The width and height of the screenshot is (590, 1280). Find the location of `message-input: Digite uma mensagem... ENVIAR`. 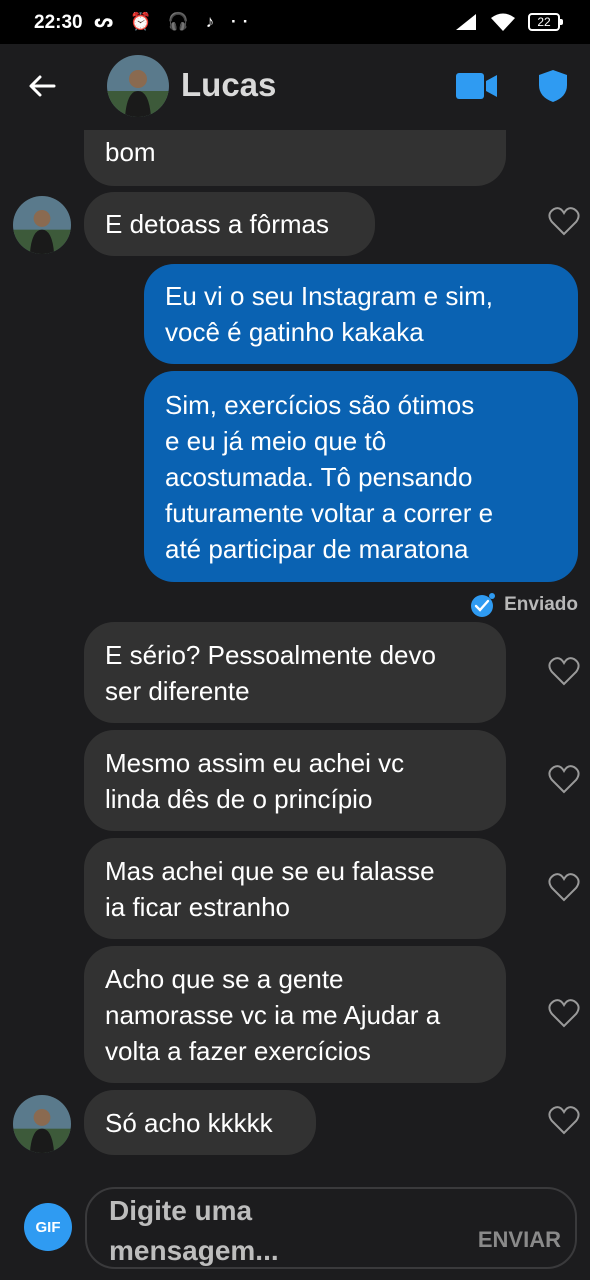

message-input: Digite uma mensagem... ENVIAR is located at coordinates (331, 1228).